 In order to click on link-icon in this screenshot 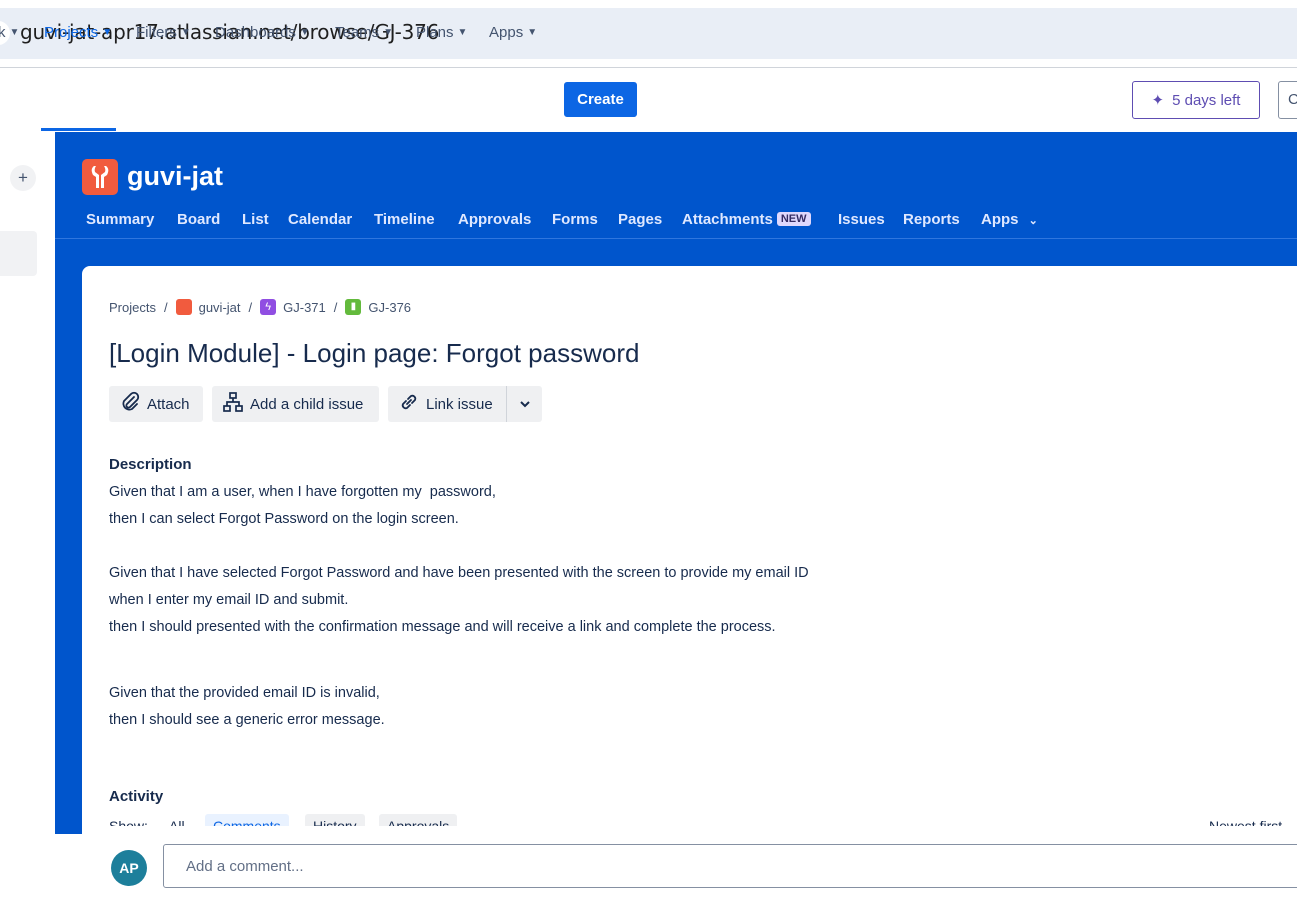, I will do `click(409, 404)`.